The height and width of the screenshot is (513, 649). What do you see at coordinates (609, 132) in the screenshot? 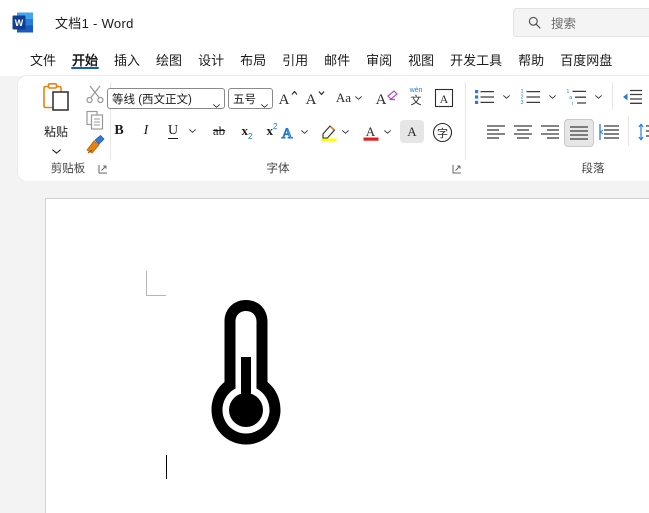
I see `distribute-button` at bounding box center [609, 132].